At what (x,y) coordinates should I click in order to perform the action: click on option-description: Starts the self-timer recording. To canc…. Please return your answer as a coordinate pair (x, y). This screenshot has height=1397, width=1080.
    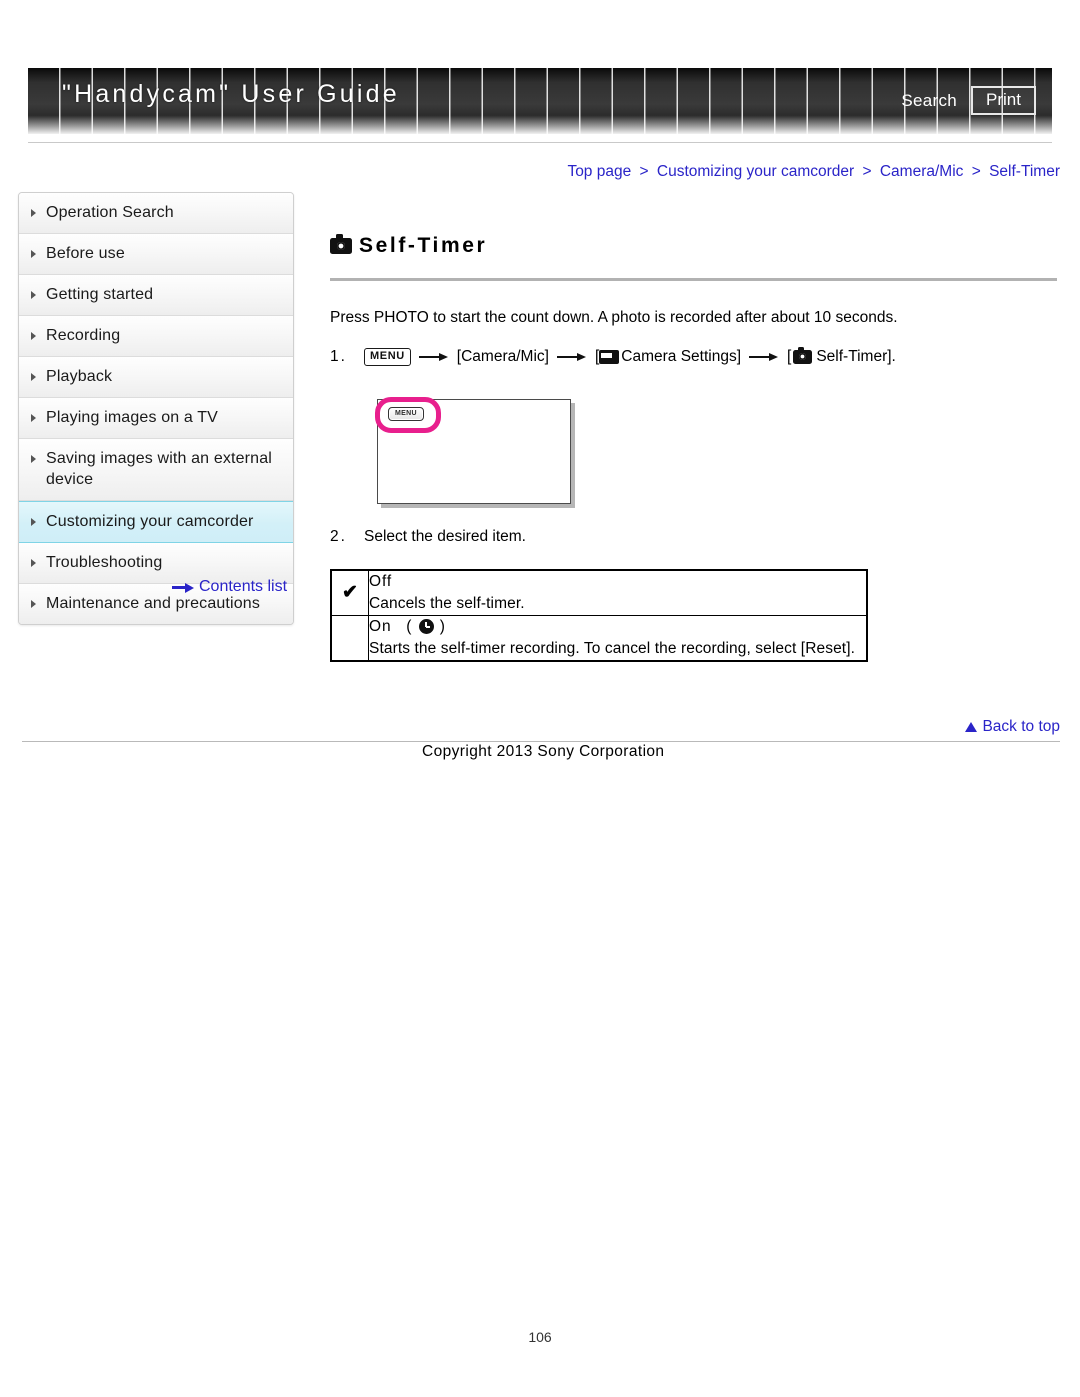
    Looking at the image, I should click on (612, 649).